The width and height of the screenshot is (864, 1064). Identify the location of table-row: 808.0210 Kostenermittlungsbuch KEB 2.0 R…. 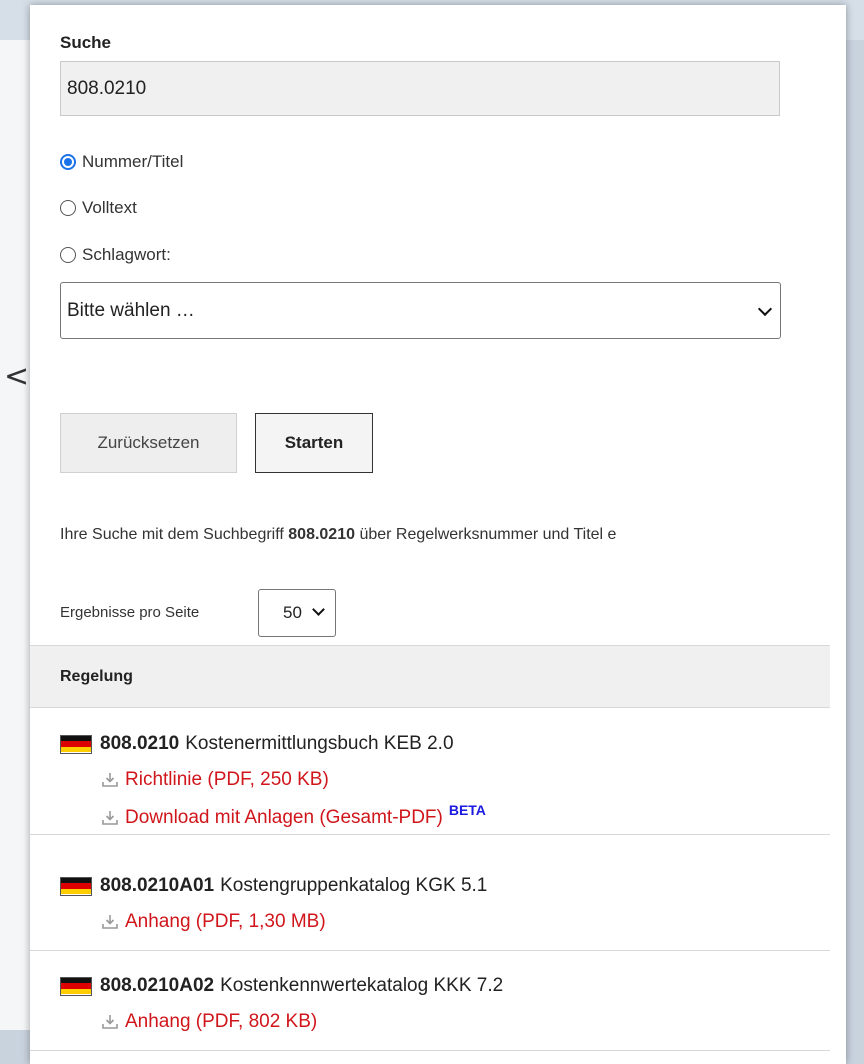
(430, 771).